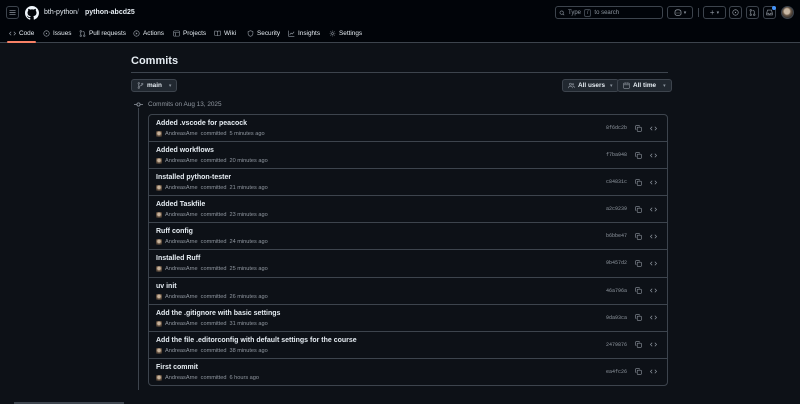 This screenshot has height=404, width=800. Describe the element at coordinates (201, 123) in the screenshot. I see `commit-message-link: Added .vscode for peacock` at that location.